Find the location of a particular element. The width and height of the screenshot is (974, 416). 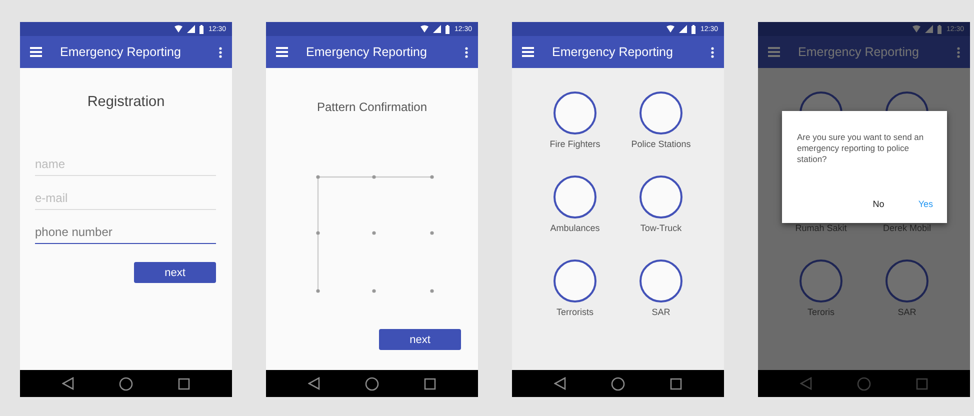

category-label: Rumah Sakit is located at coordinates (821, 228).